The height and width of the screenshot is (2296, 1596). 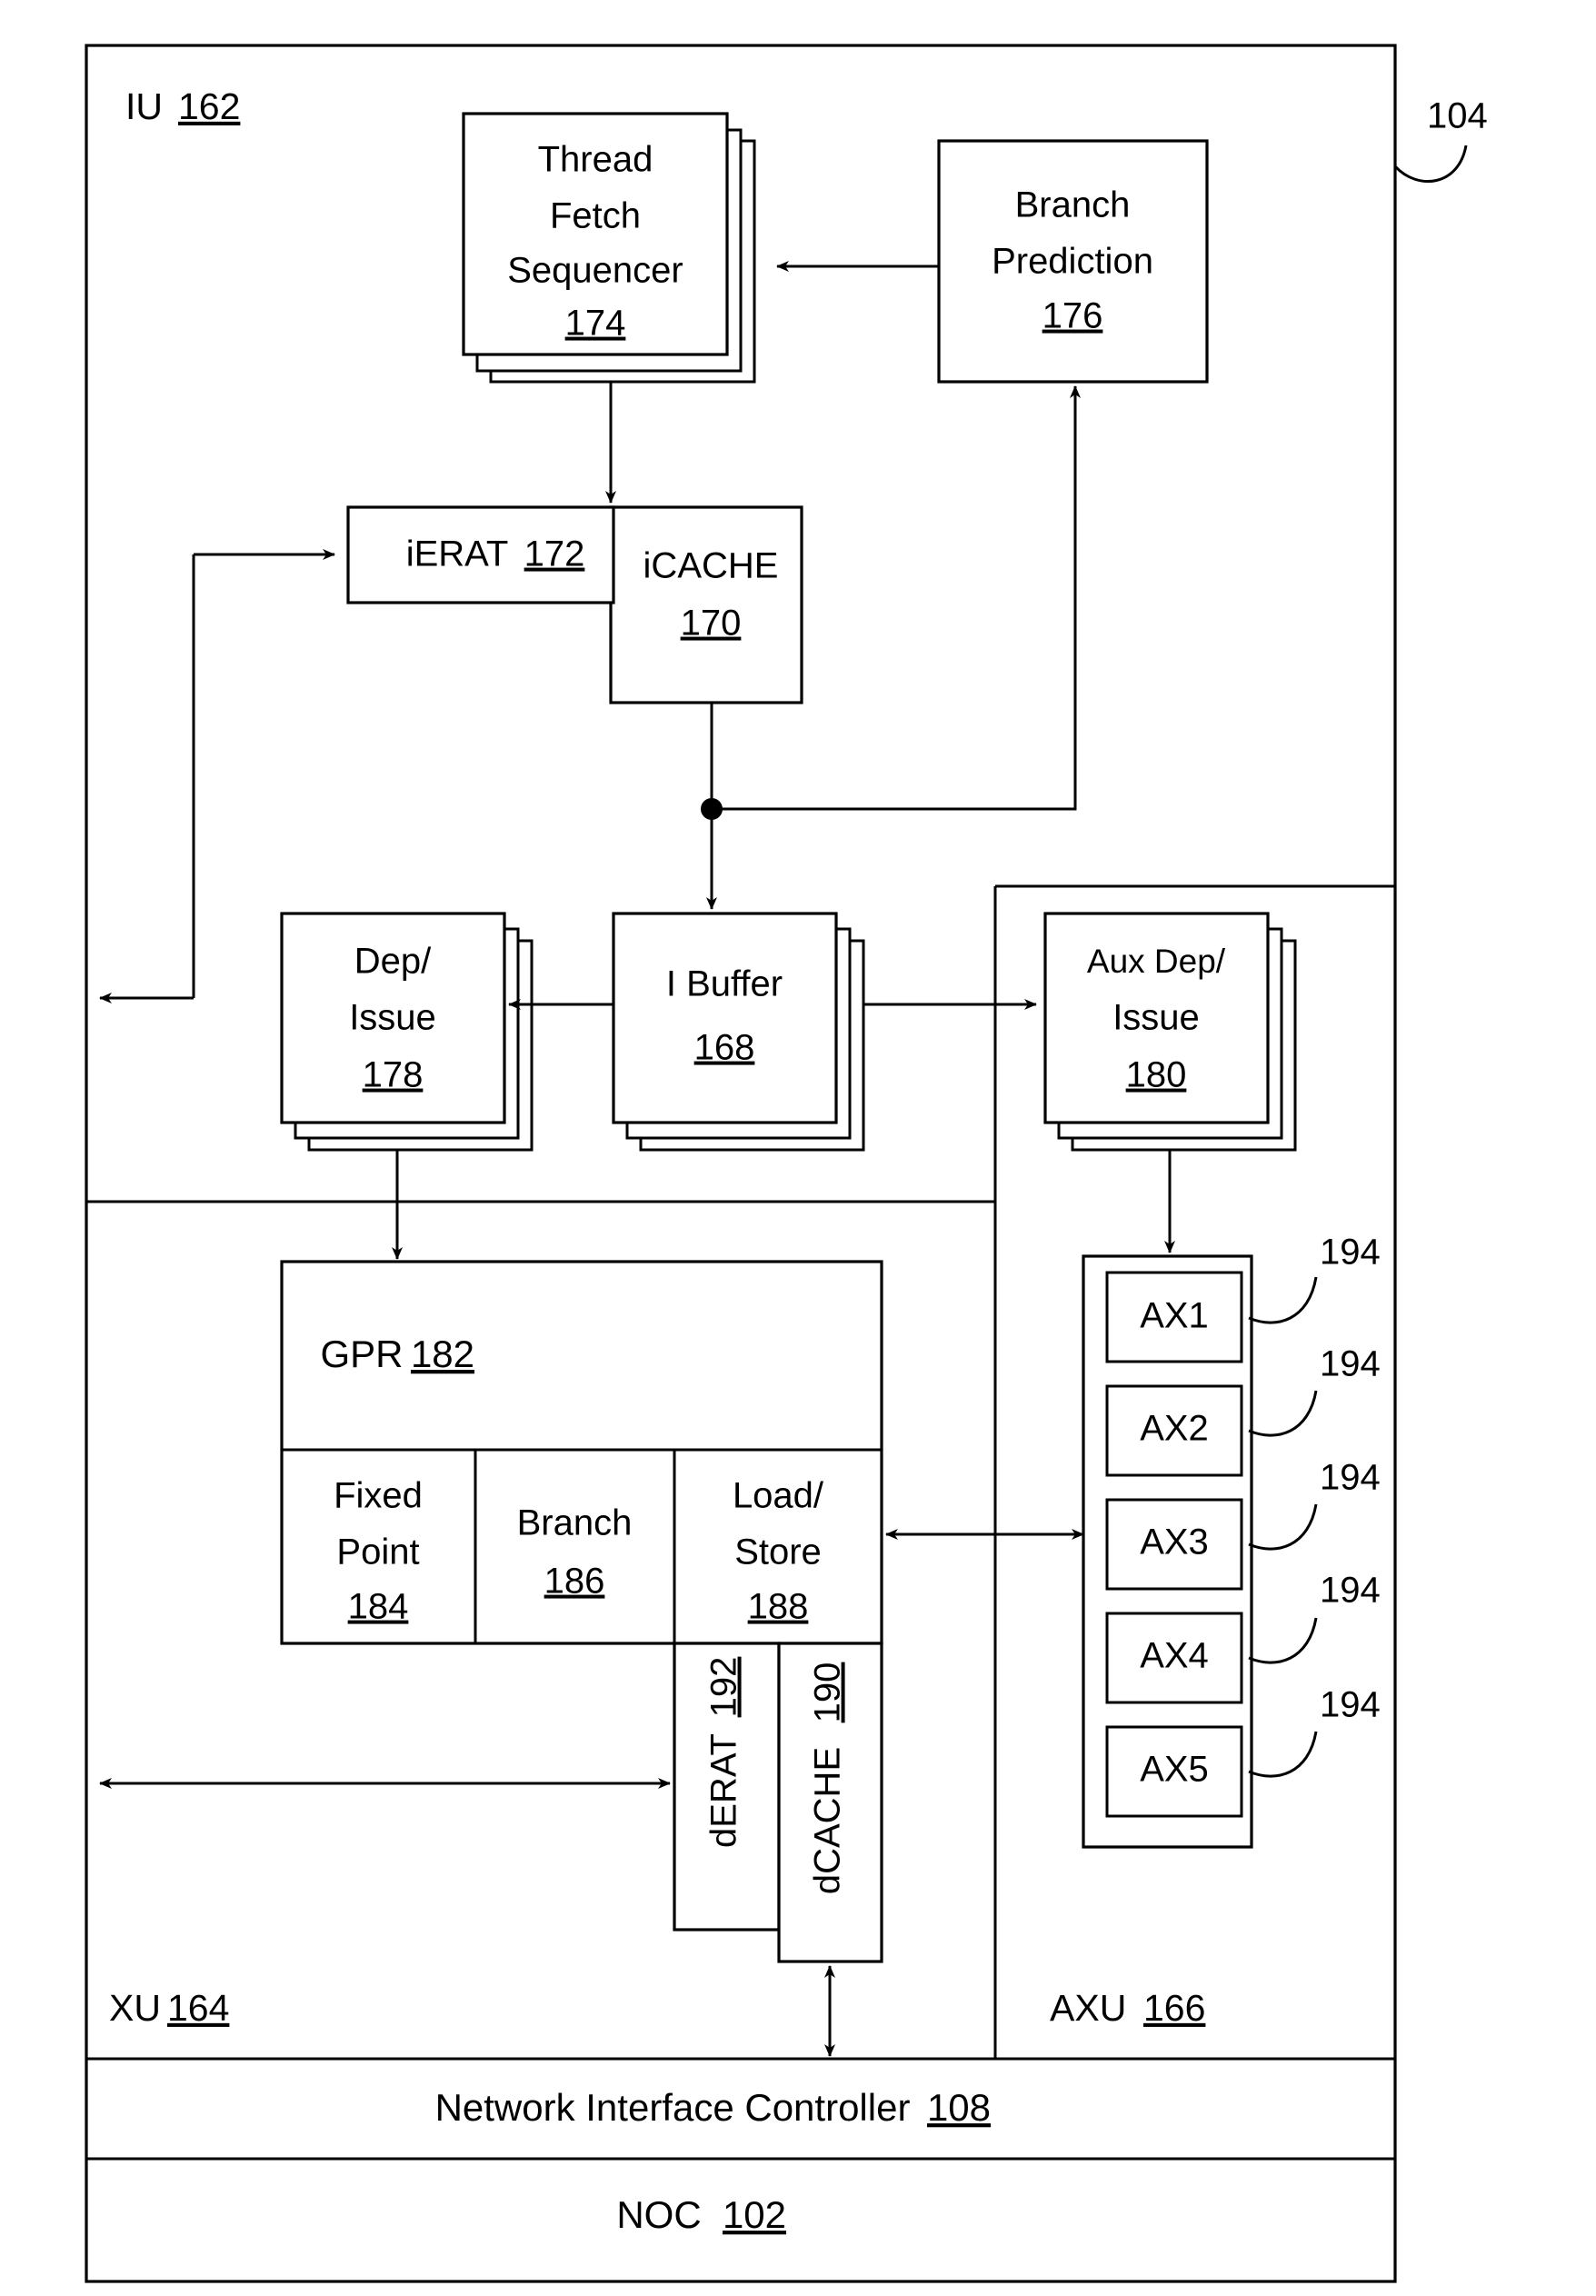 What do you see at coordinates (1072, 316) in the screenshot?
I see `bp-ref: 176` at bounding box center [1072, 316].